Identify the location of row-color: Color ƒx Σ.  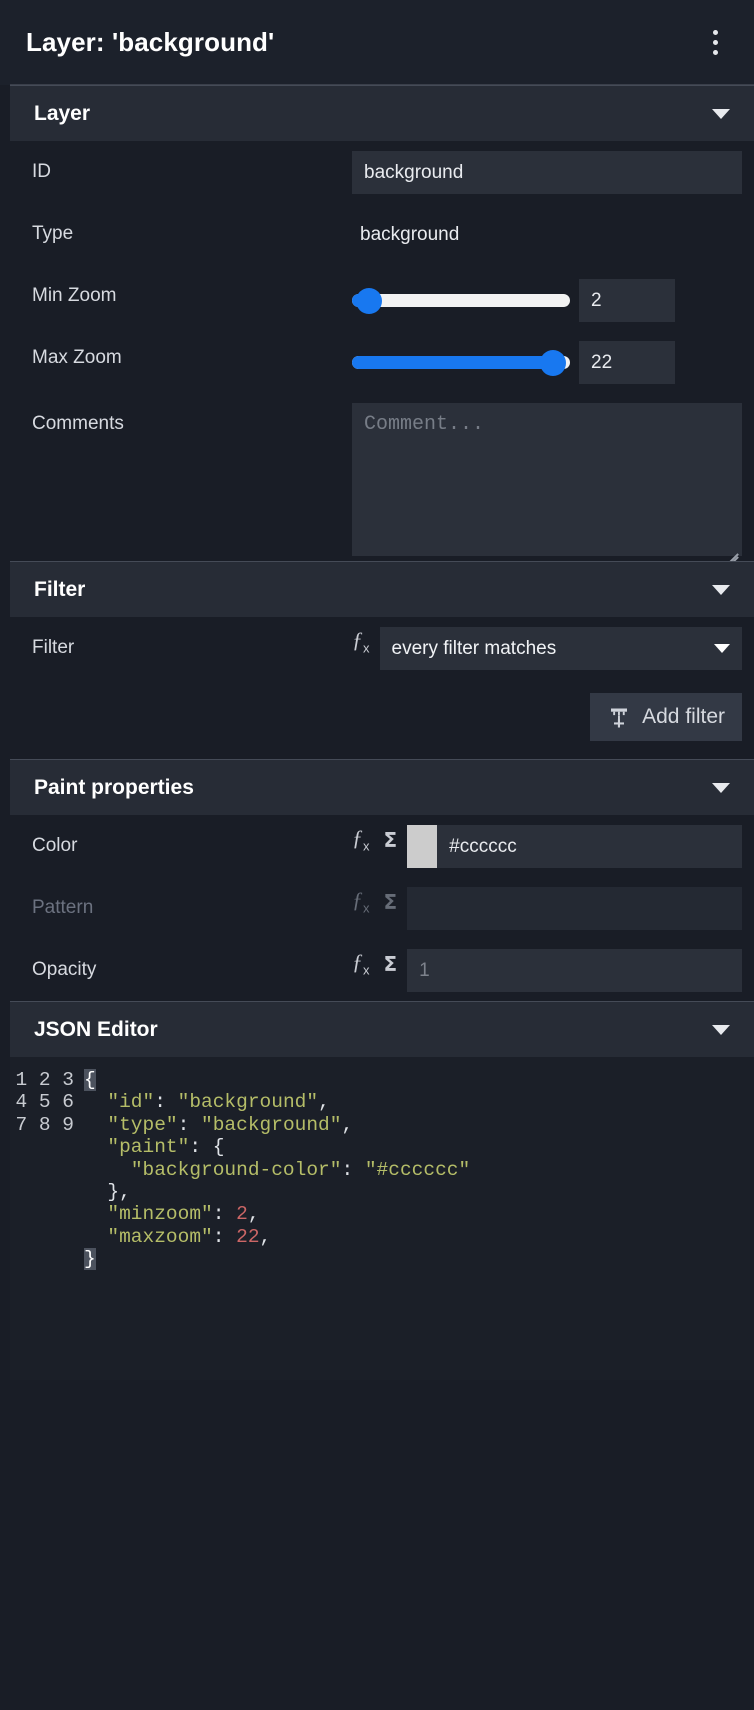
(382, 846).